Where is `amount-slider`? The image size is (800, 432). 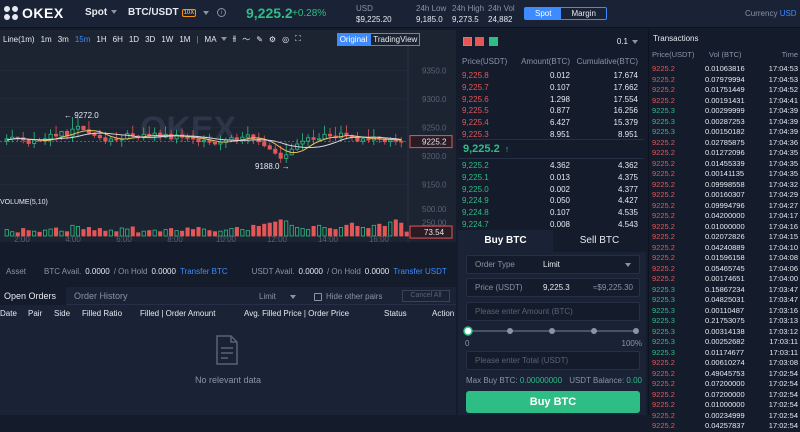 amount-slider is located at coordinates (551, 331).